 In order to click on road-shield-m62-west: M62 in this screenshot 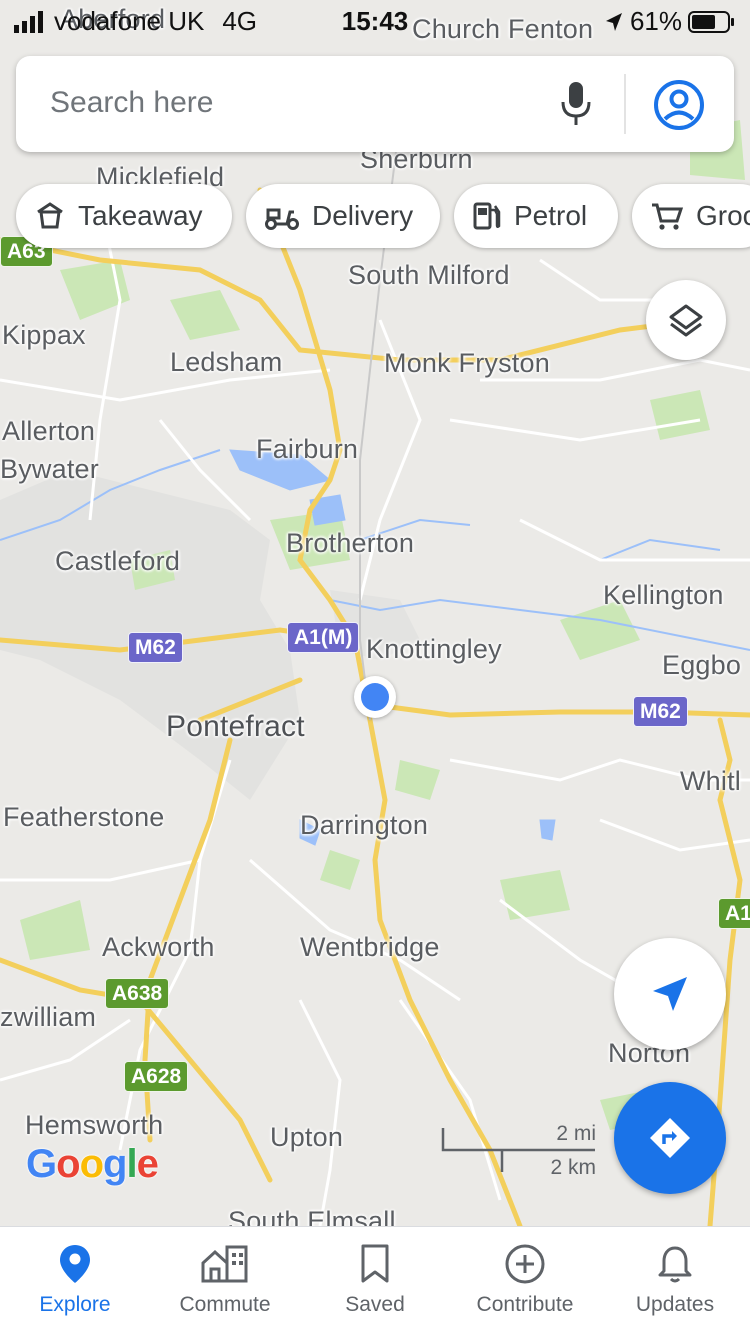, I will do `click(155, 647)`.